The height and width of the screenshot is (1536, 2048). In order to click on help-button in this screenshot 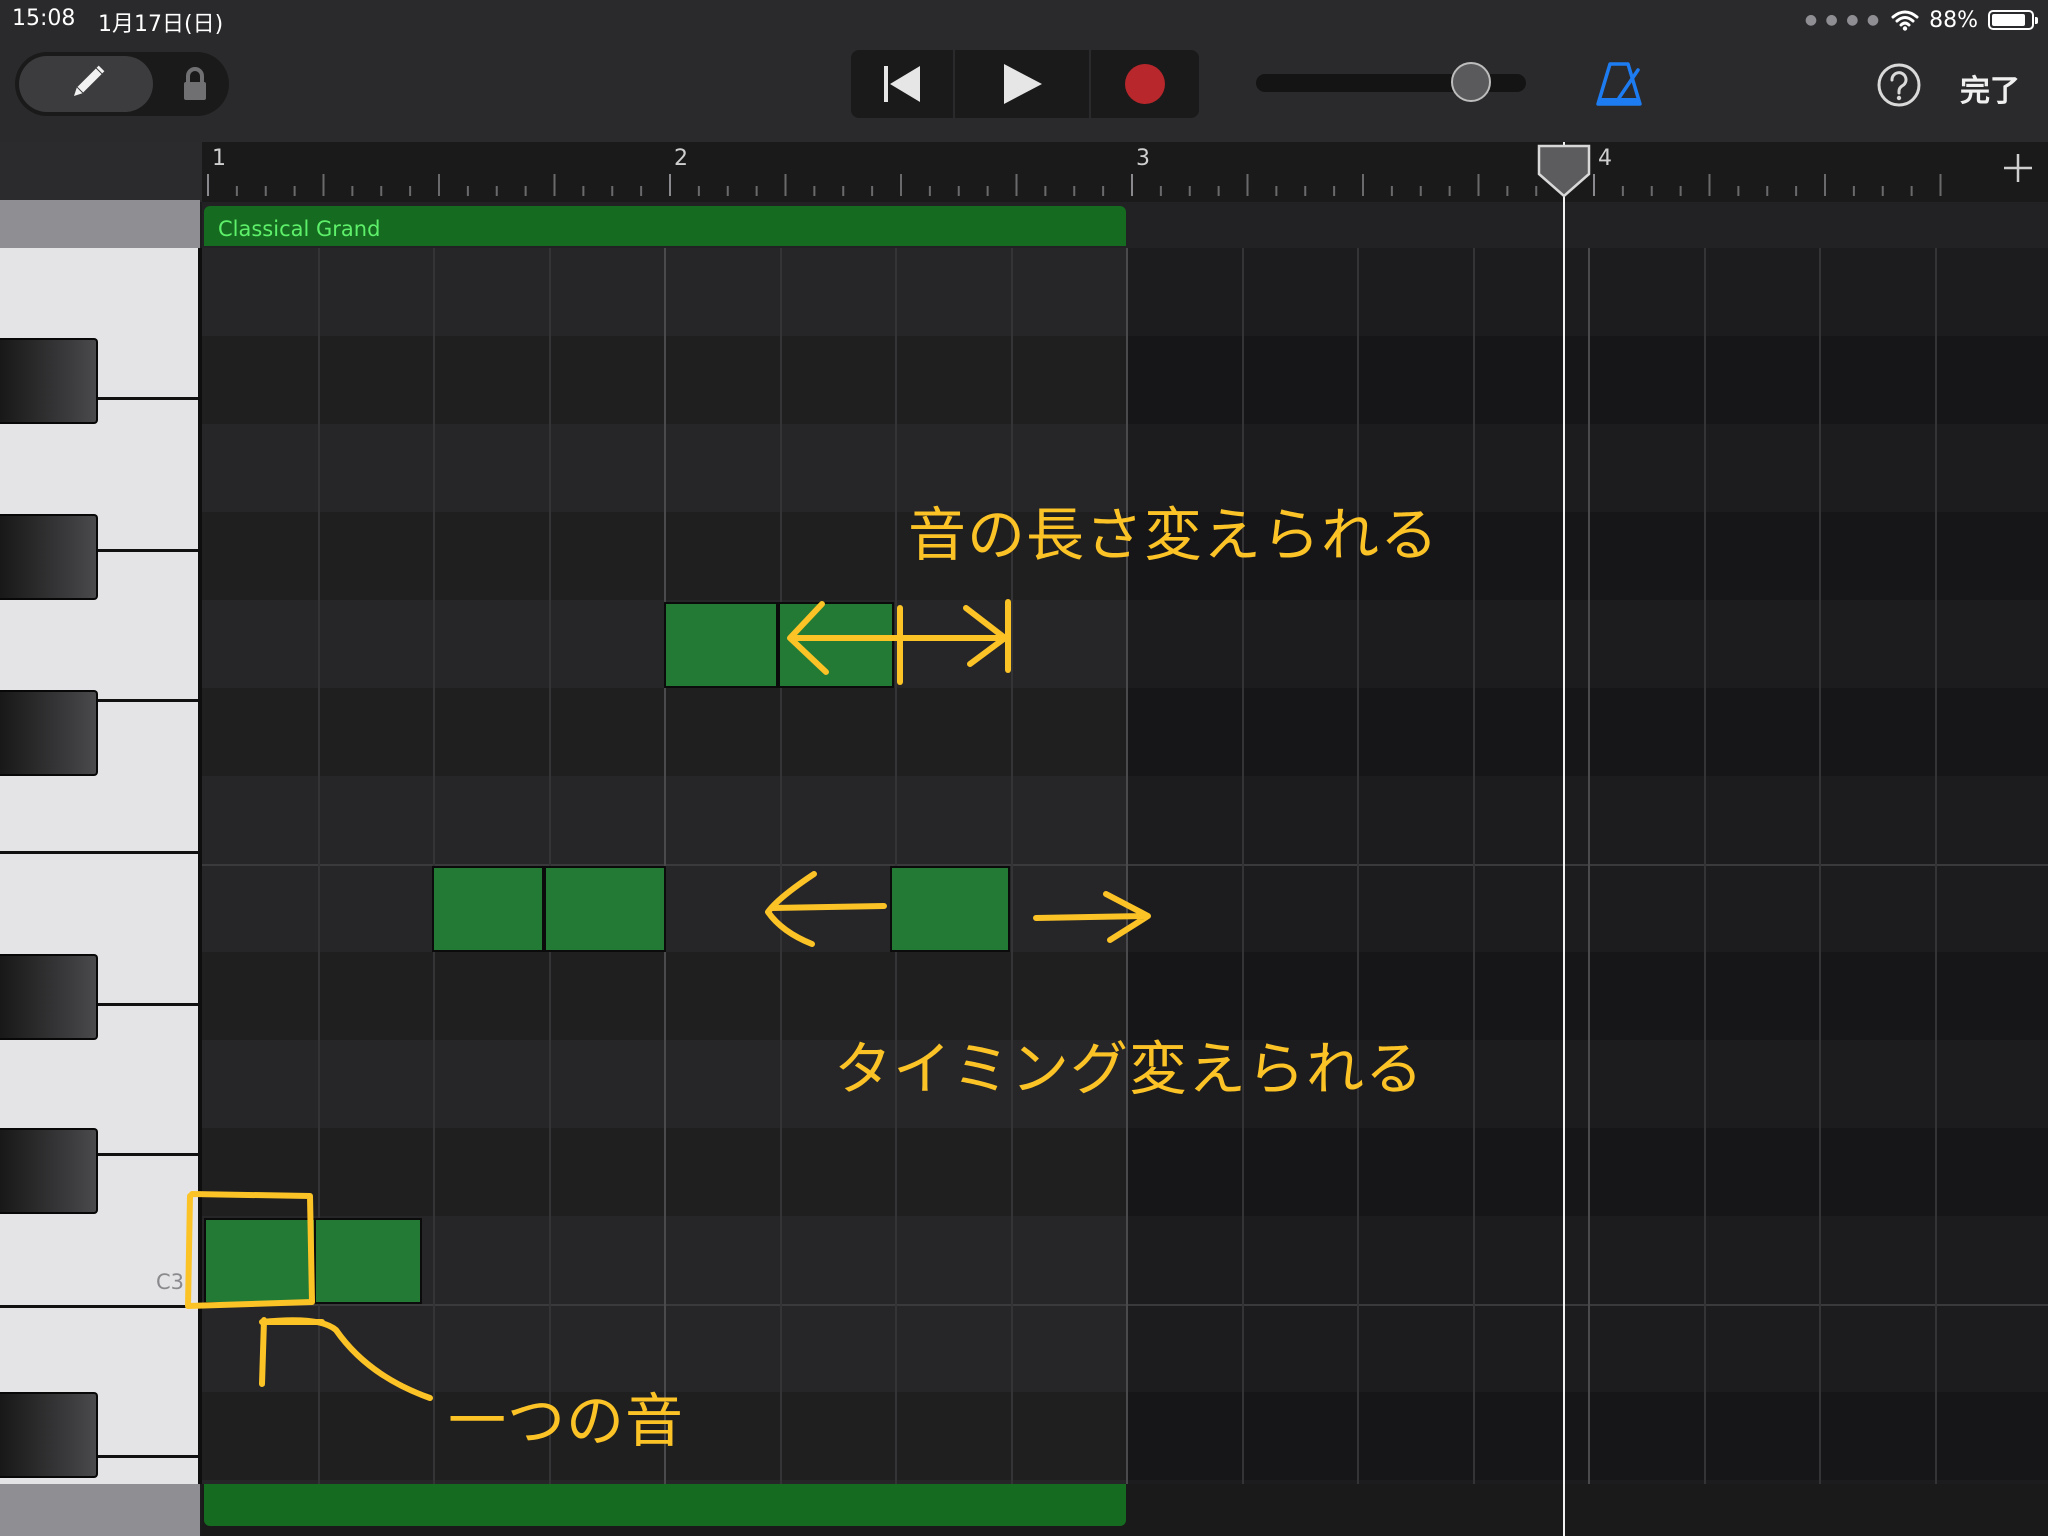, I will do `click(1899, 85)`.